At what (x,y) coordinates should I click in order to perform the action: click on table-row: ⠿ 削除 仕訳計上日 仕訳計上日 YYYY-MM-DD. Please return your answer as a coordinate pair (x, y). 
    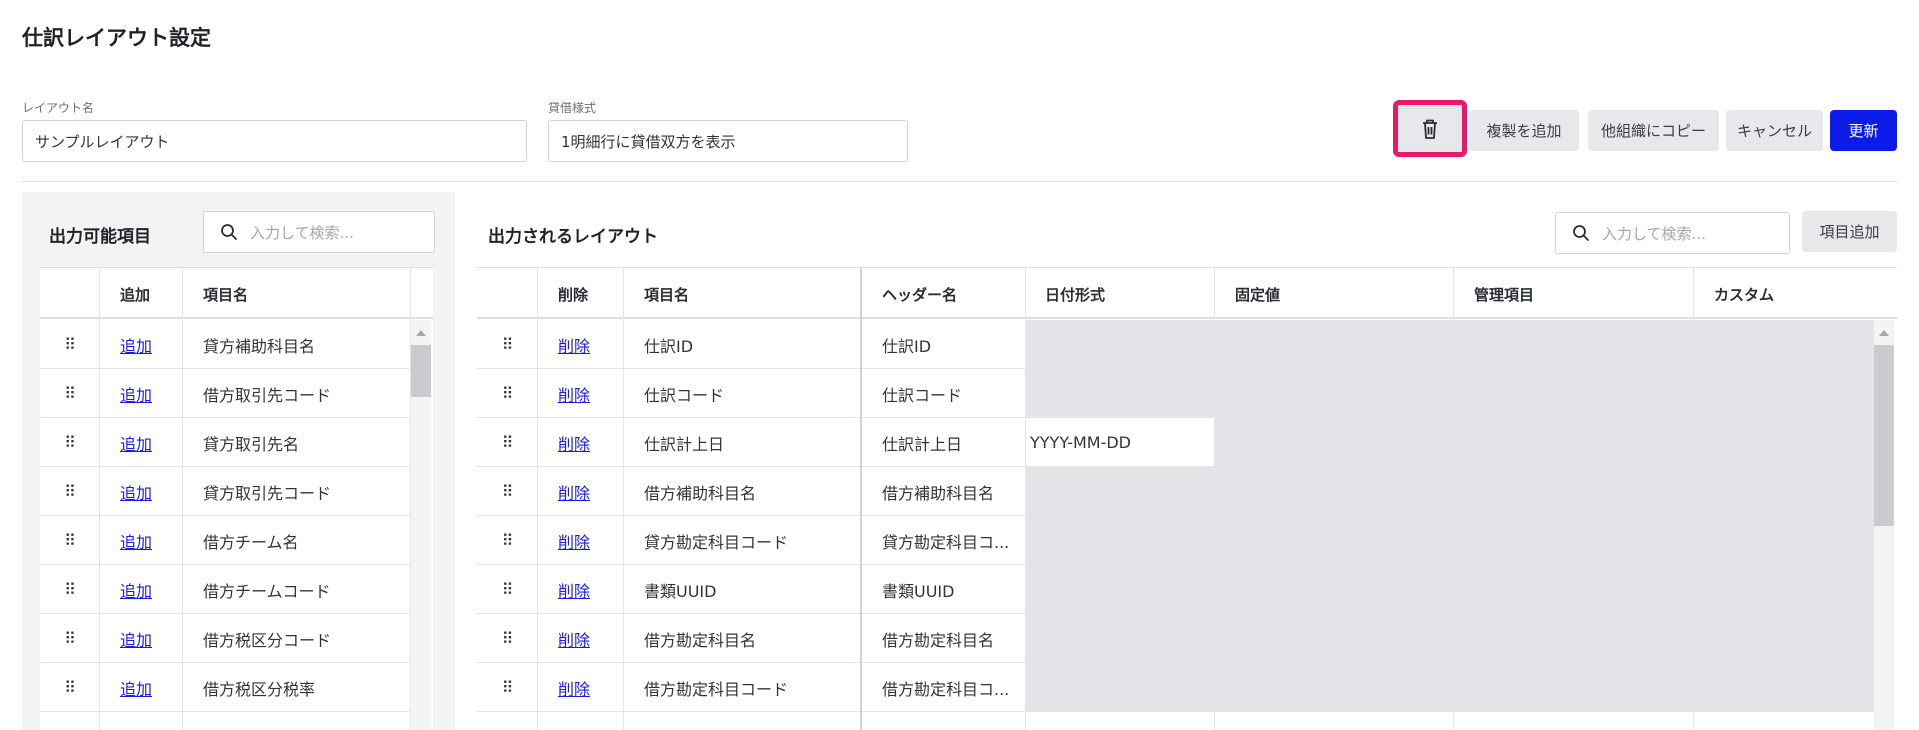
    Looking at the image, I should click on (1175, 442).